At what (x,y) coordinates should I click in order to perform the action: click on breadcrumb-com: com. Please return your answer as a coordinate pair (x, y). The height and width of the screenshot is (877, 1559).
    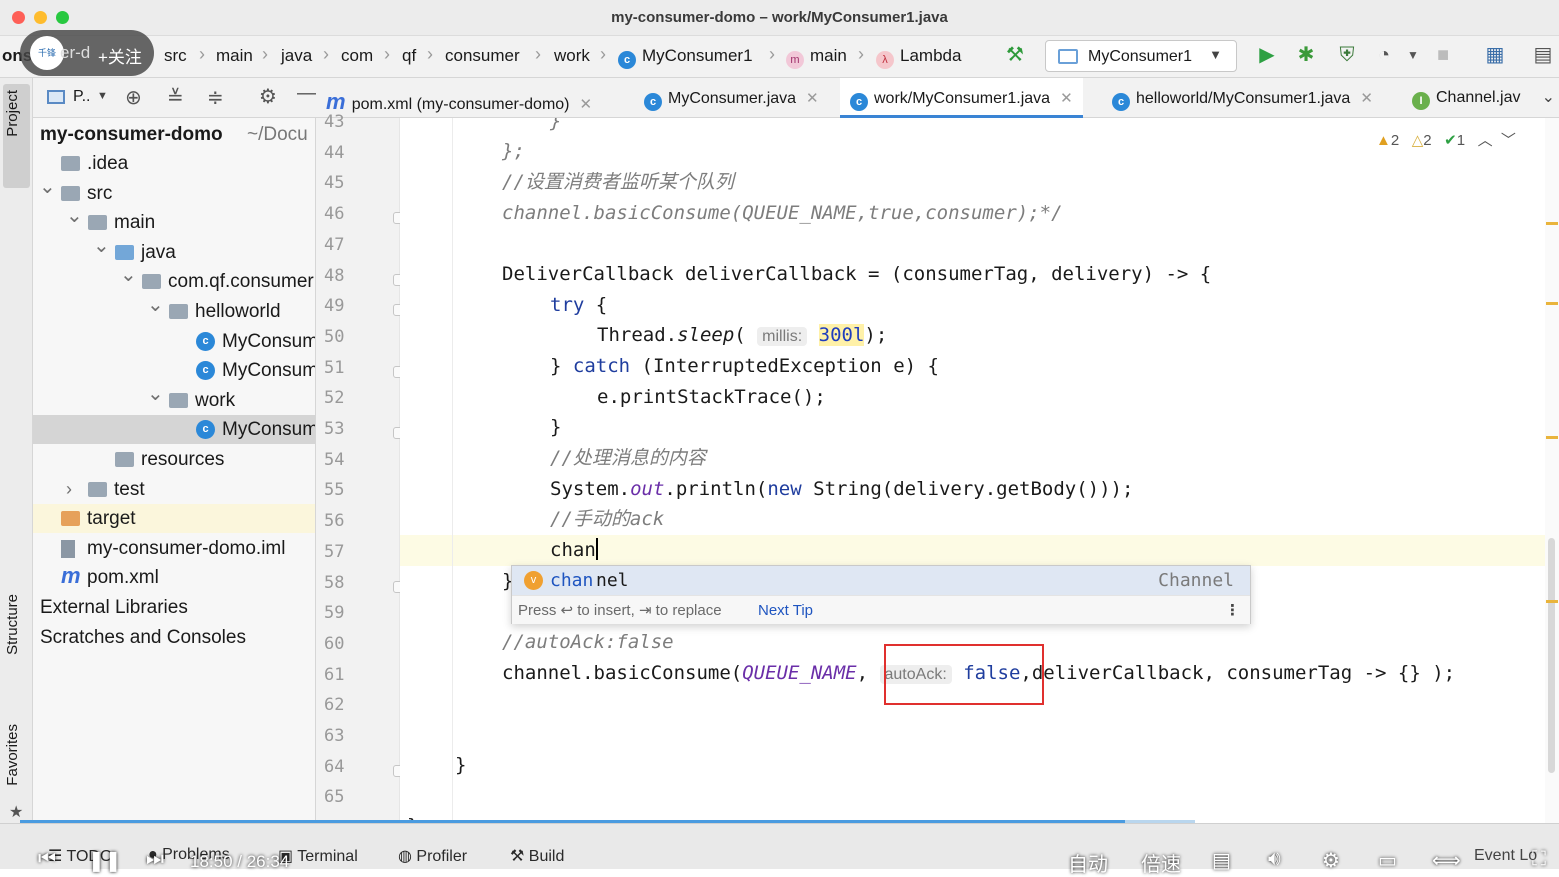
    Looking at the image, I should click on (357, 56).